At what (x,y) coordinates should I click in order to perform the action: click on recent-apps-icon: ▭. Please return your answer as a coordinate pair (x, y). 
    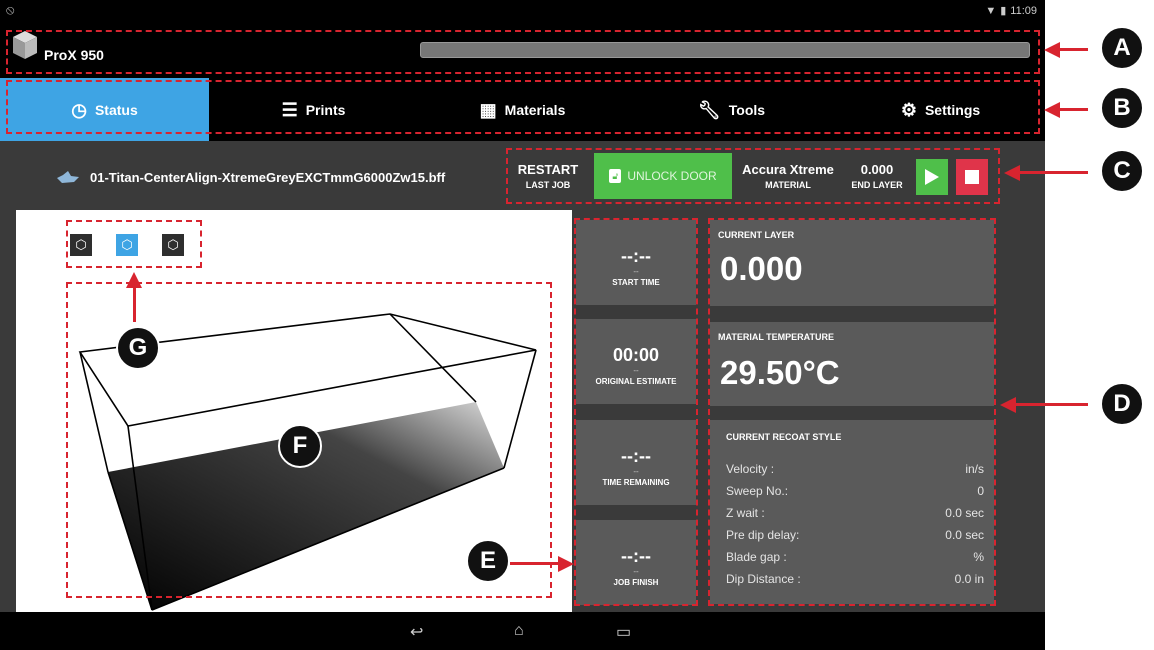
    Looking at the image, I should click on (623, 632).